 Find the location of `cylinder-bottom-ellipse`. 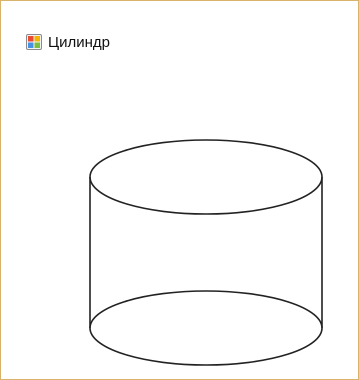

cylinder-bottom-ellipse is located at coordinates (206, 328).